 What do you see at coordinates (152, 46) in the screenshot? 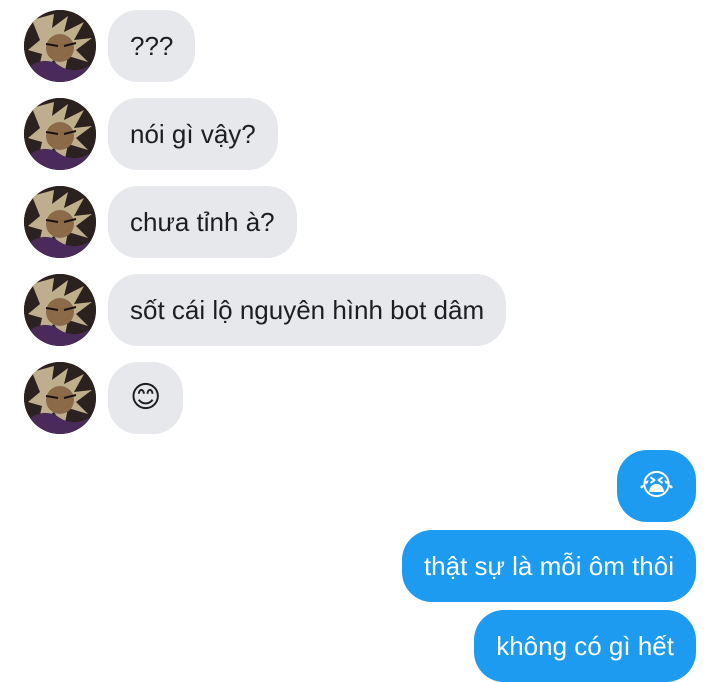
I see `message-bubble-incoming: ???` at bounding box center [152, 46].